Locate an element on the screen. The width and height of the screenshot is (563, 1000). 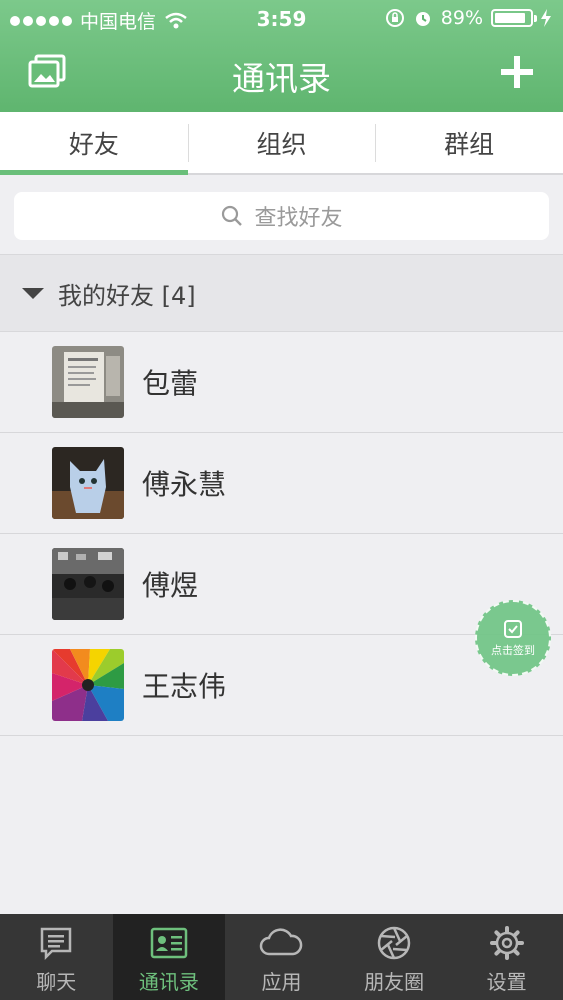
tab-groups-label: 群组 is located at coordinates (469, 144).